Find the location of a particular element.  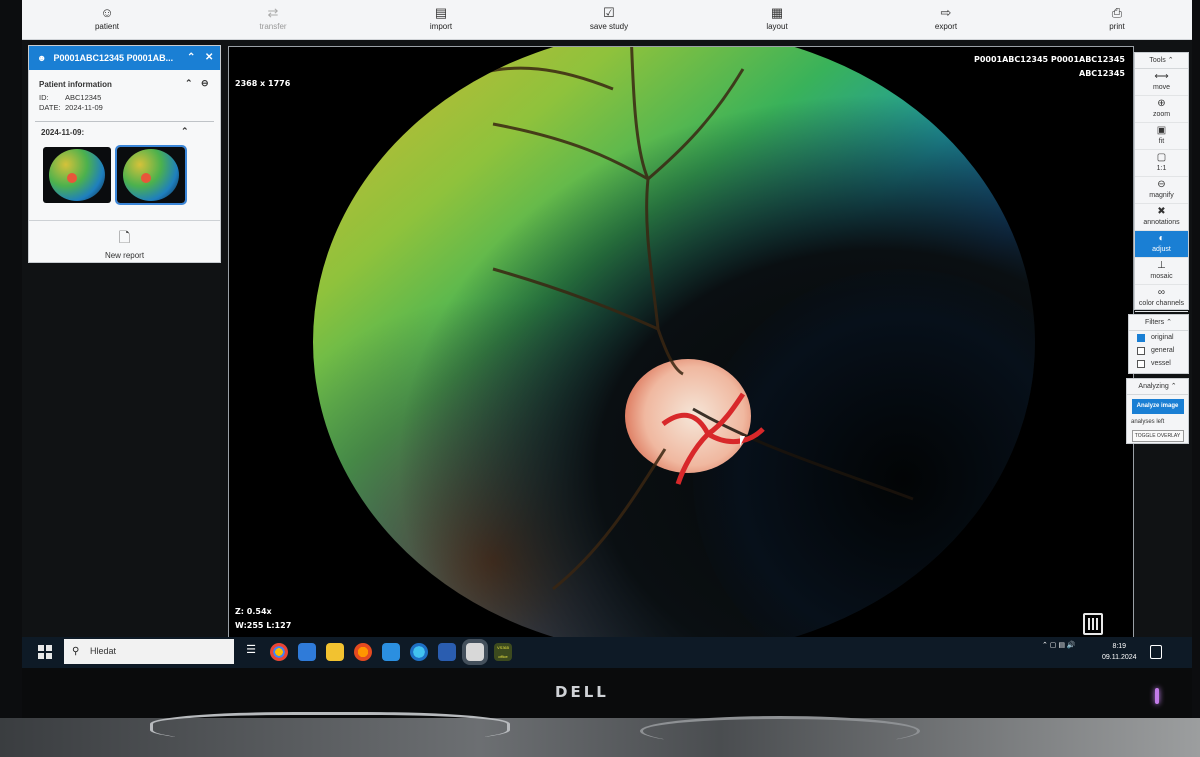

tools-panel-title-text: Tools is located at coordinates (1157, 60).